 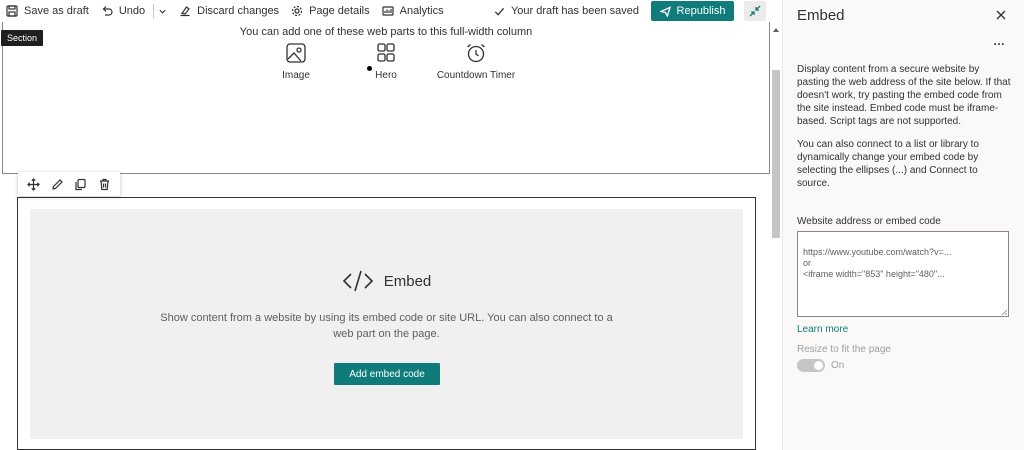 I want to click on undo-button: Undo, so click(x=123, y=11).